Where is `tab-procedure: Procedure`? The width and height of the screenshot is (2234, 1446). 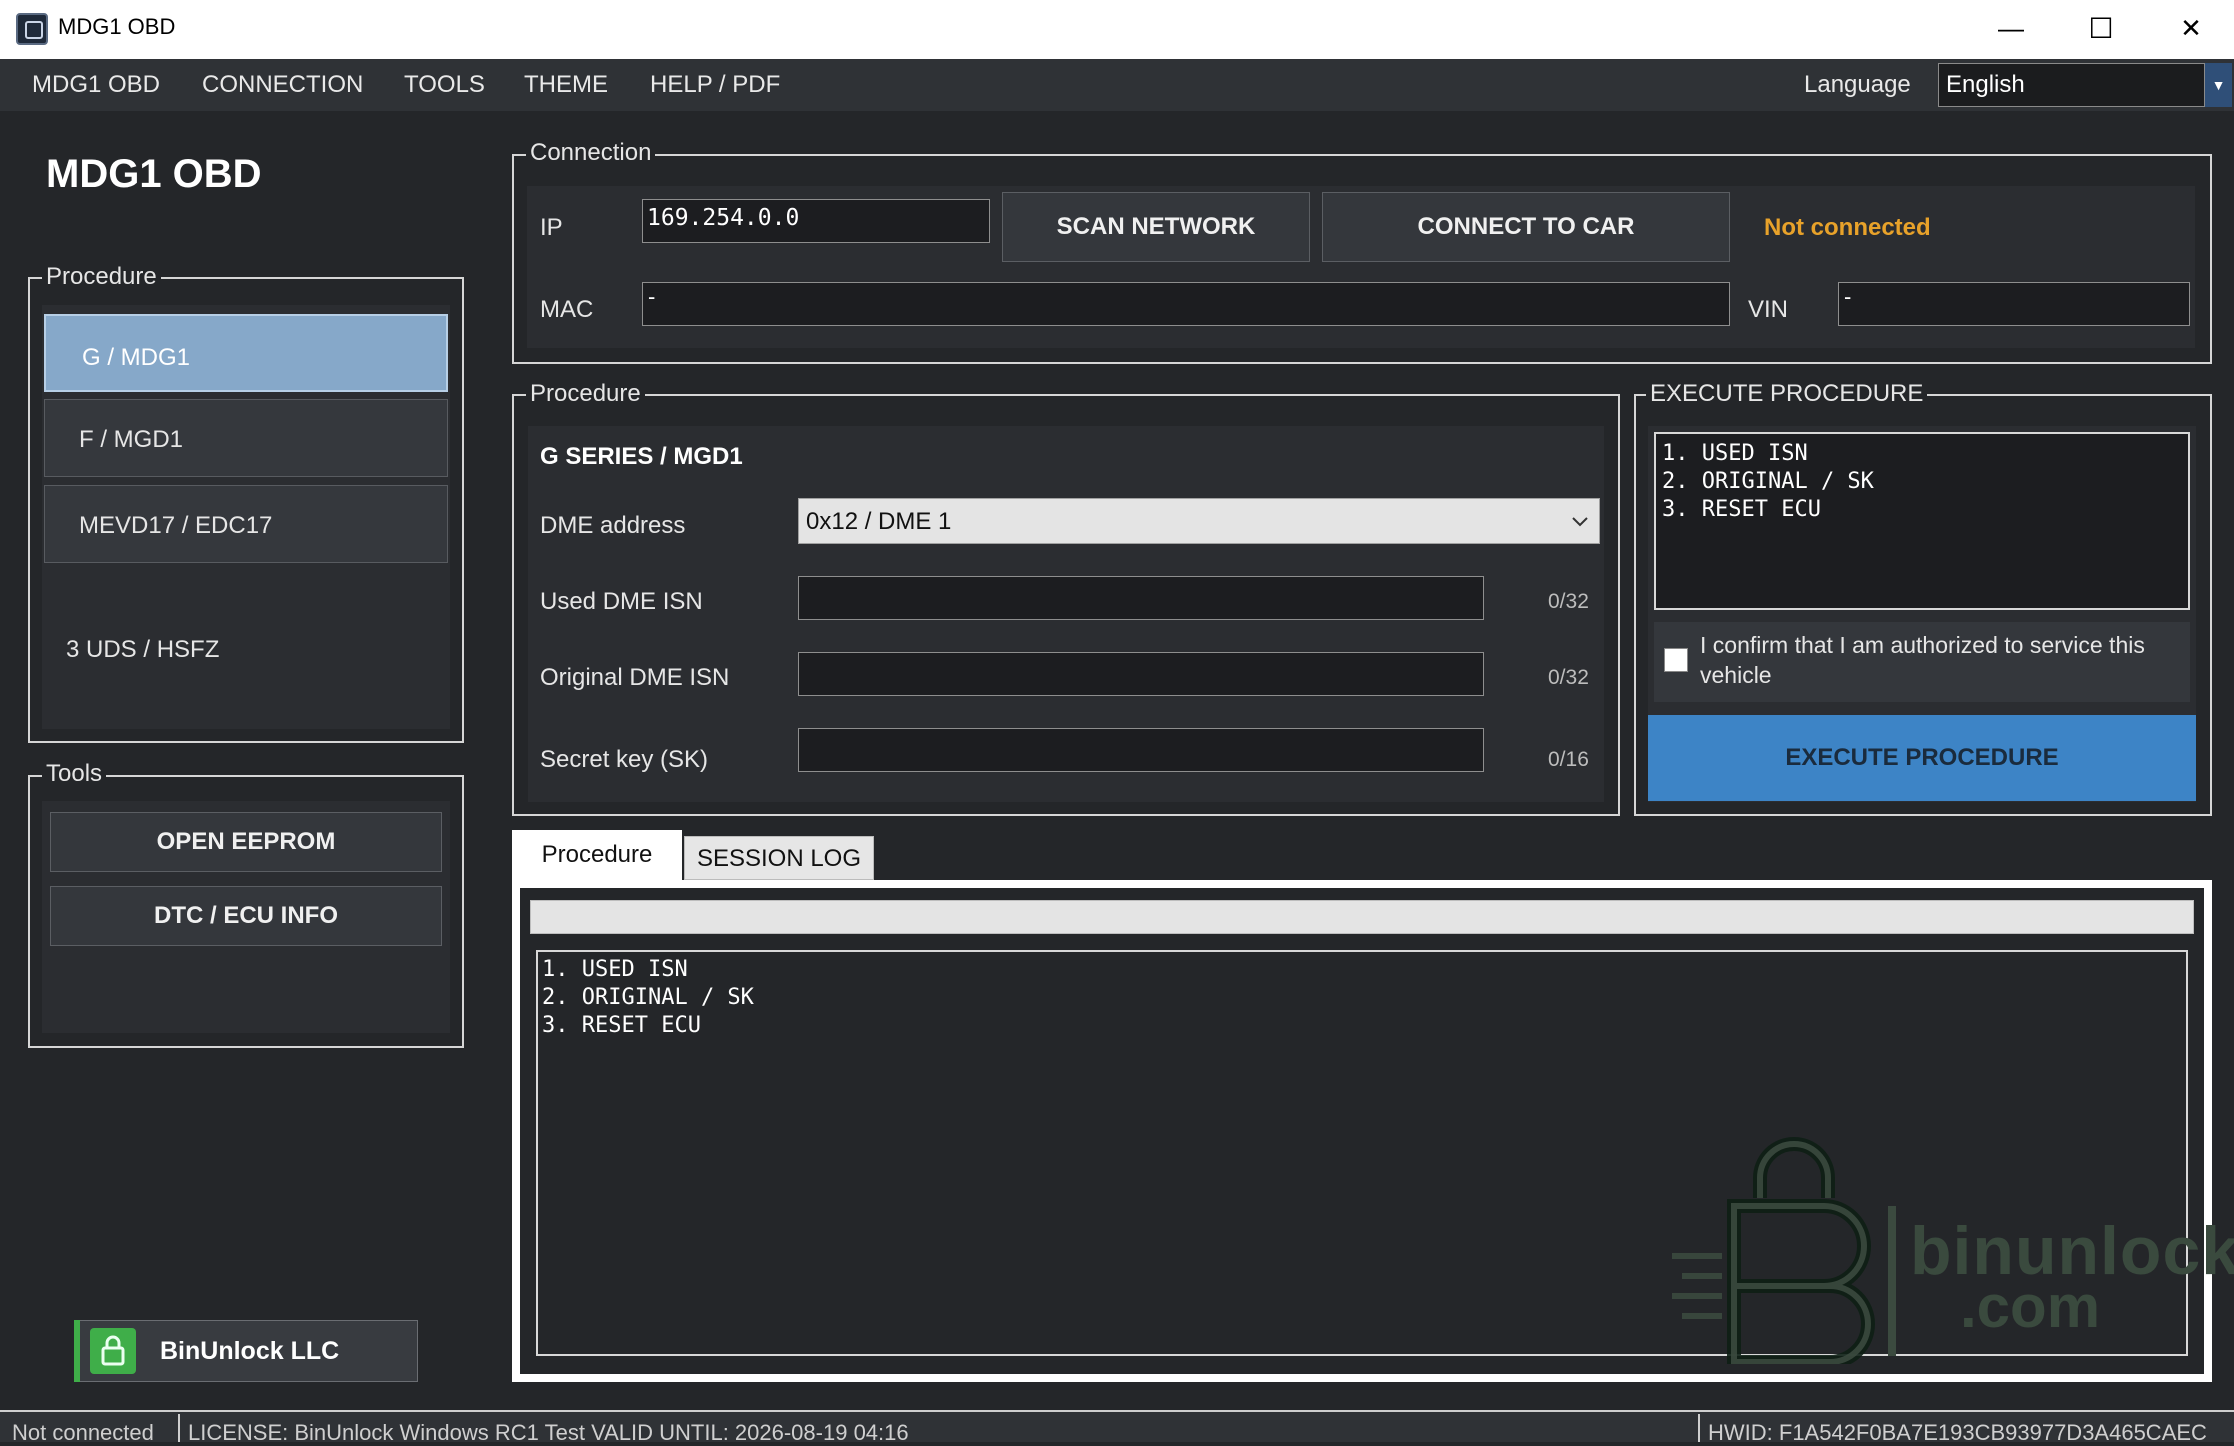
tab-procedure: Procedure is located at coordinates (597, 856).